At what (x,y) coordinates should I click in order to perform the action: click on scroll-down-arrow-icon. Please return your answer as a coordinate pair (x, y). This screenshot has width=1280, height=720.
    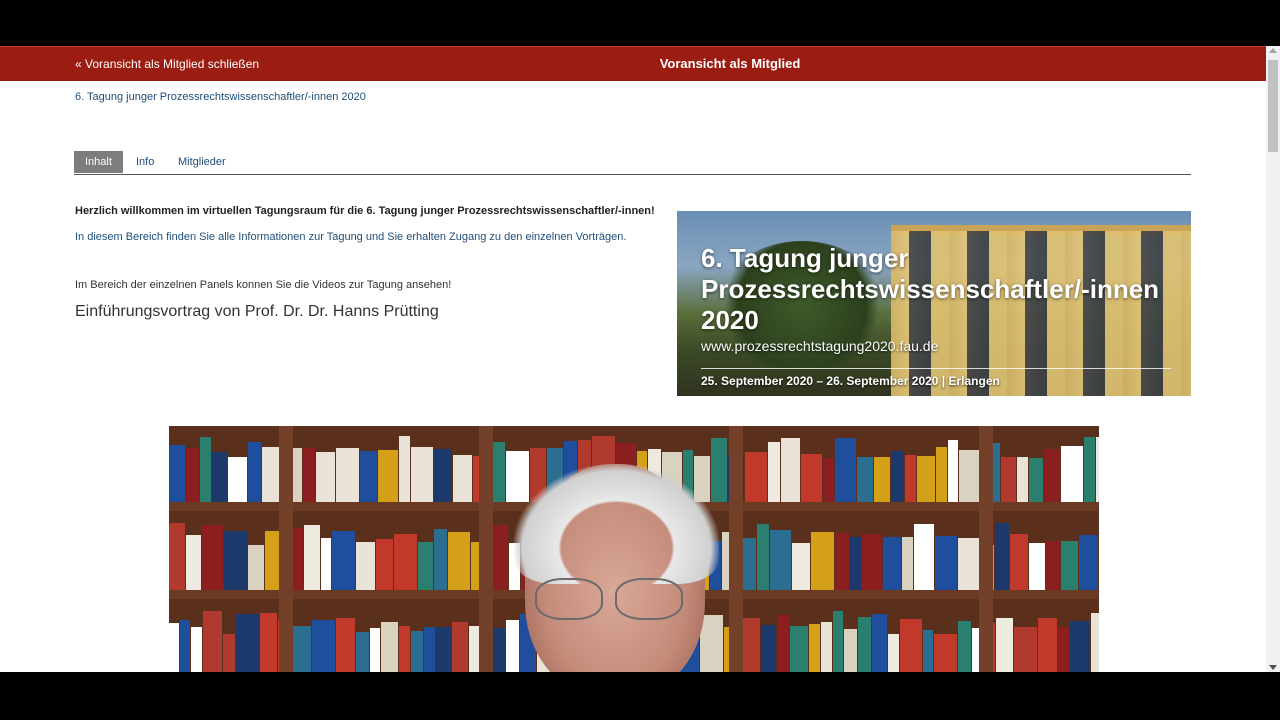
    Looking at the image, I should click on (1273, 667).